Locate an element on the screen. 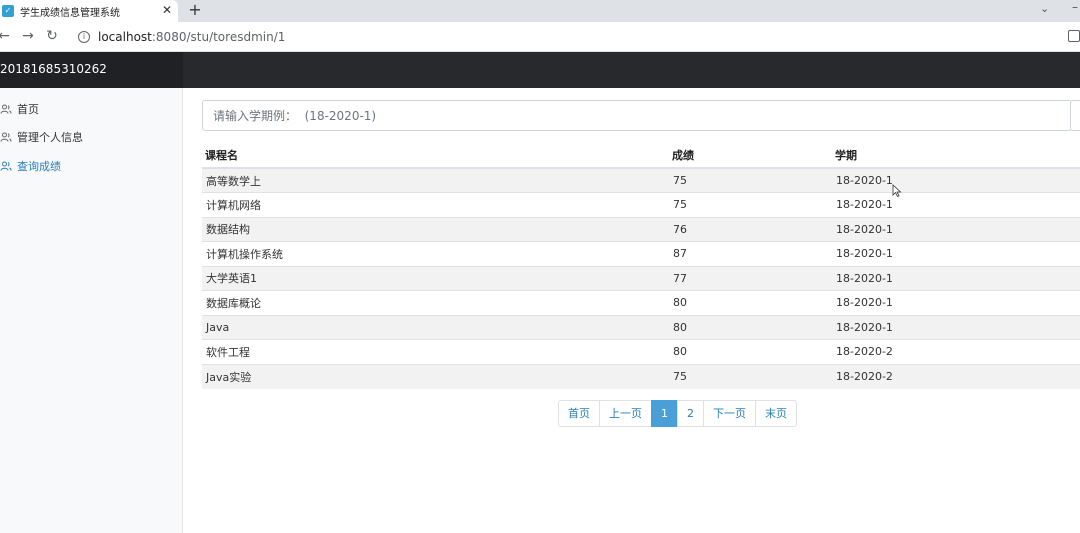  mouse-cursor-icon is located at coordinates (897, 191).